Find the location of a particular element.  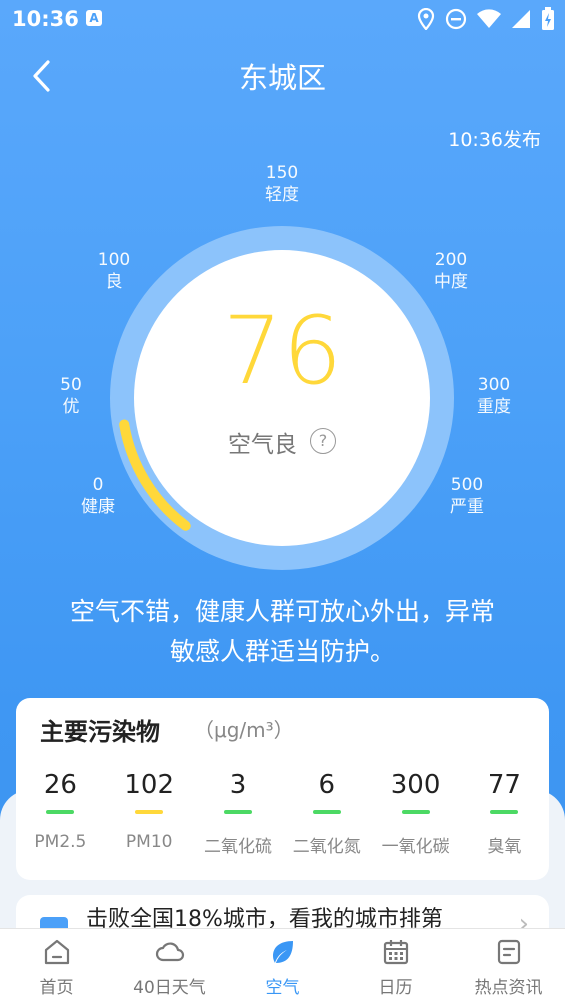

home-icon is located at coordinates (56, 952).